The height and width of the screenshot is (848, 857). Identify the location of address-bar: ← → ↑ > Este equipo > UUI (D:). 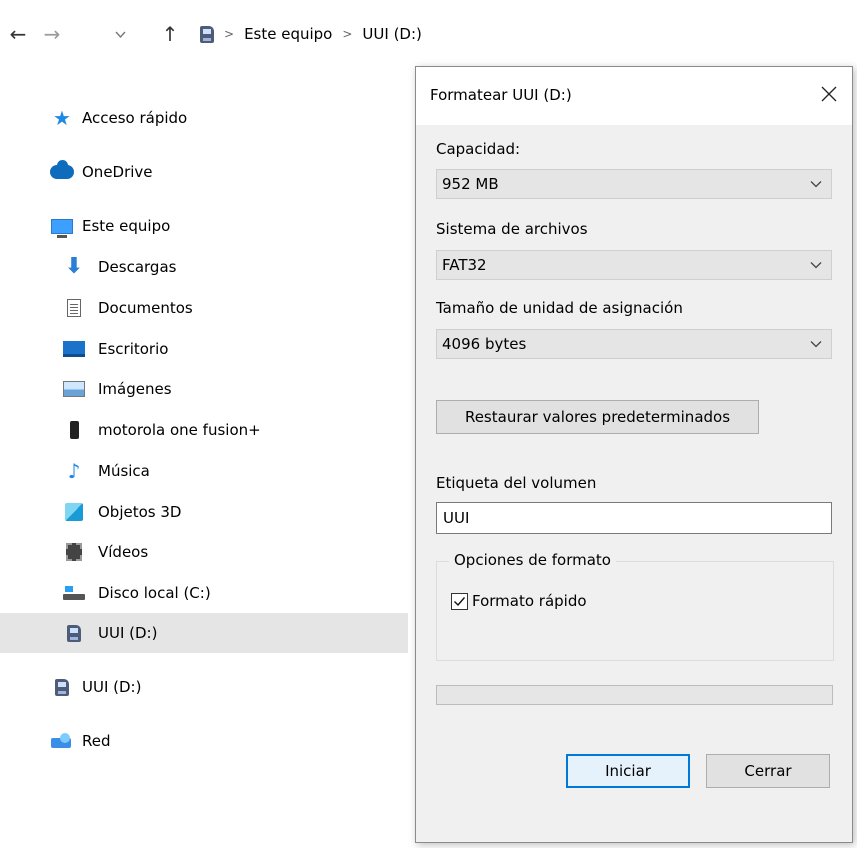
(428, 33).